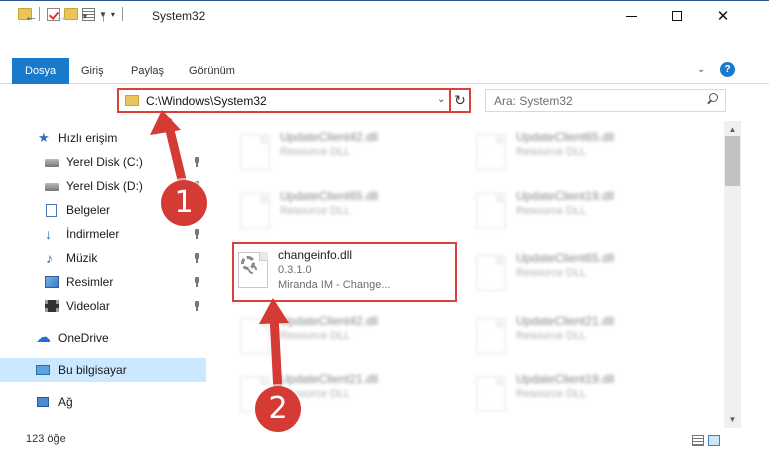 This screenshot has height=466, width=769. I want to click on arrow-to-file, so click(276, 353).